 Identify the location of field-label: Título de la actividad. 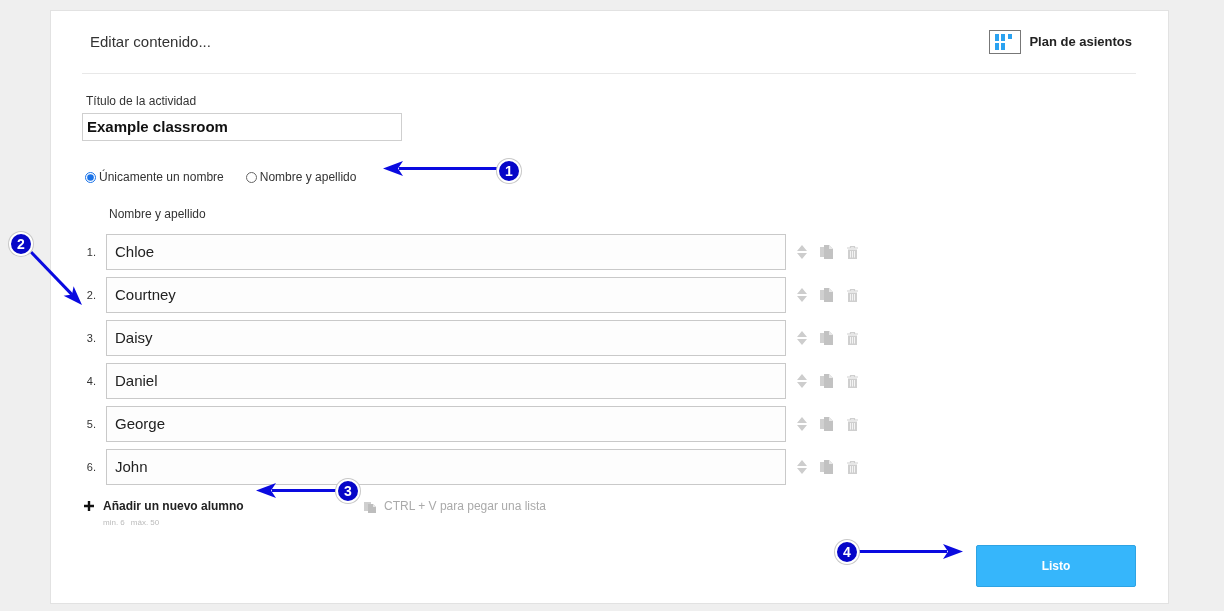
(141, 101).